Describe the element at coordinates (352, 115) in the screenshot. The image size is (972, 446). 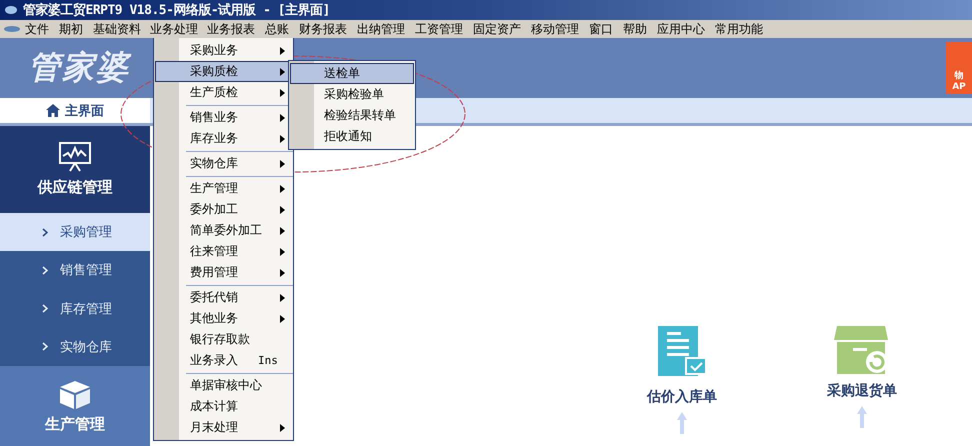
I see `submenu-entry: 检验结果转单` at that location.